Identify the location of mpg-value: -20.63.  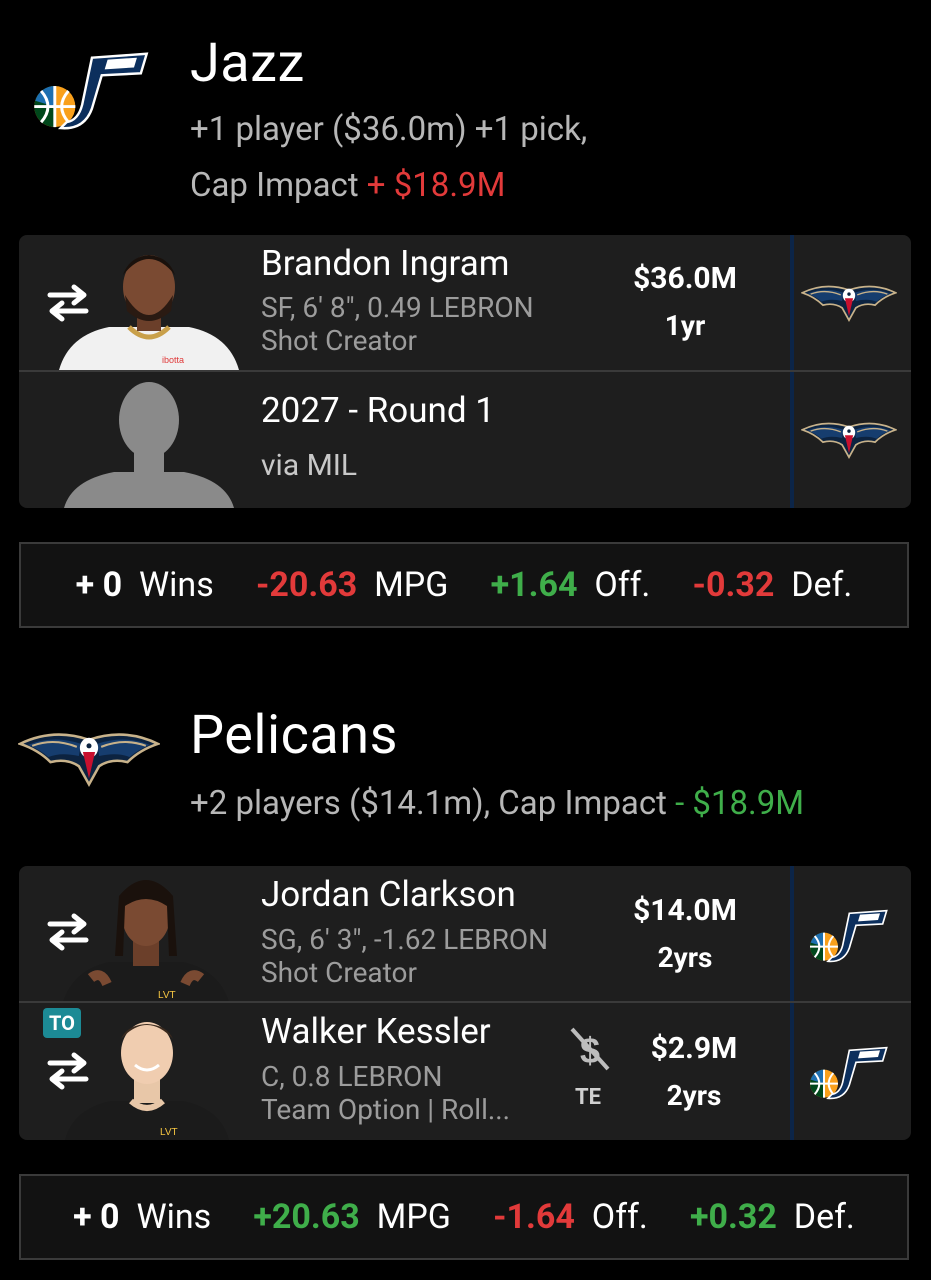
(306, 585).